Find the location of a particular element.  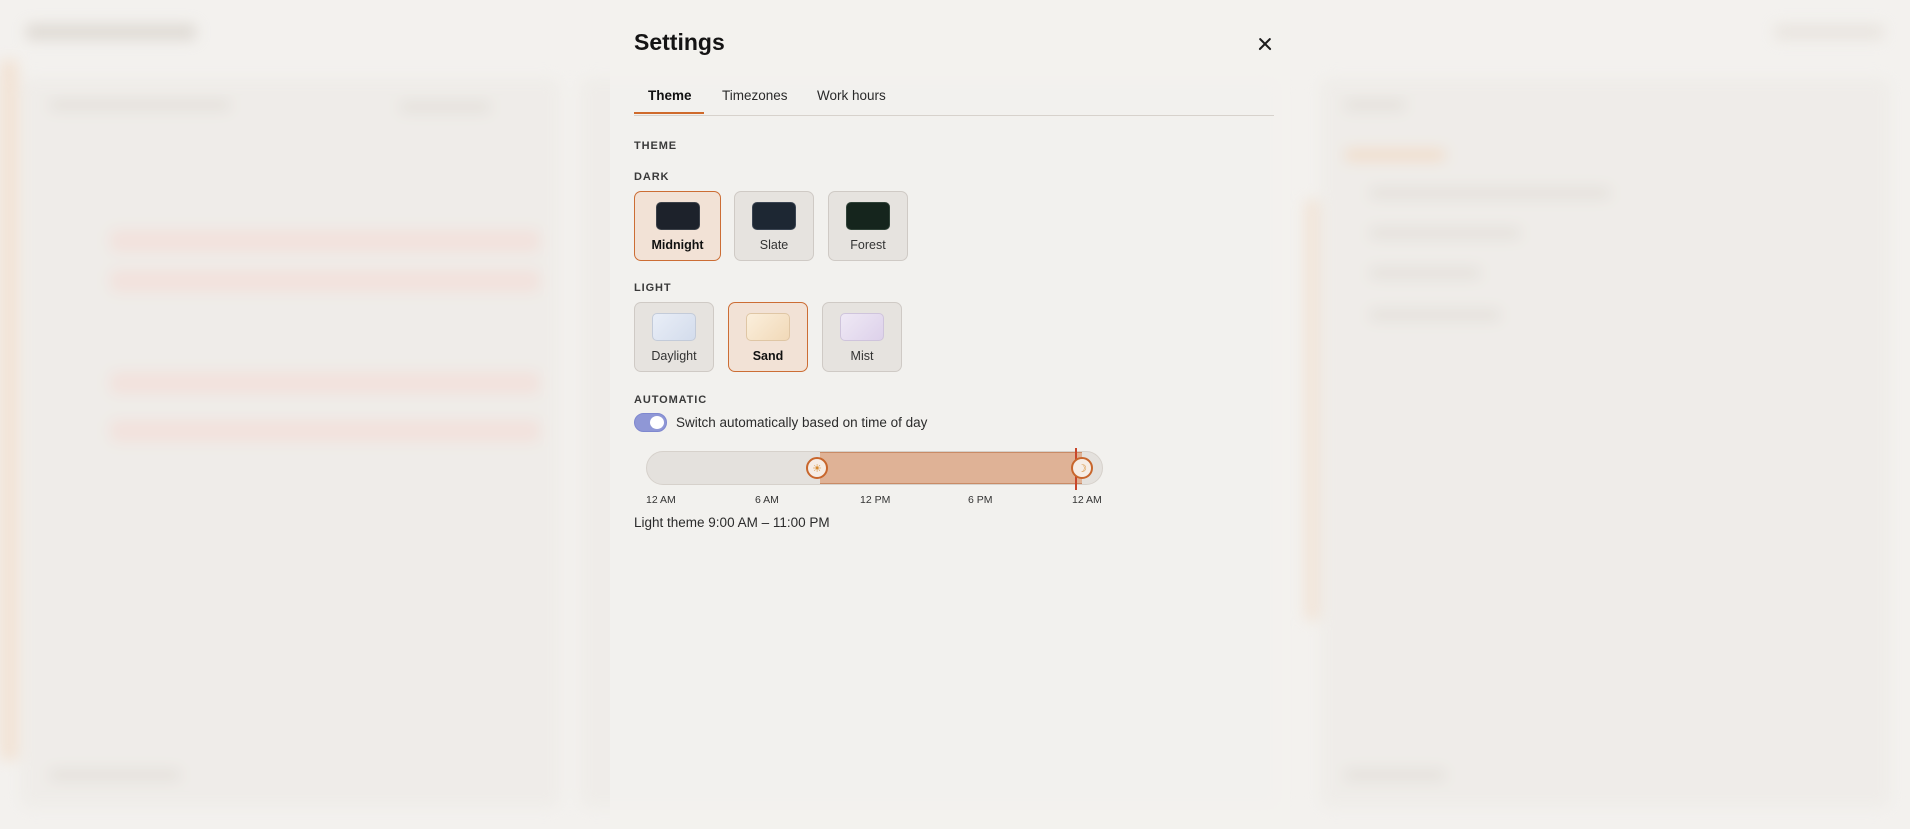

theme-option-slate: Slate is located at coordinates (774, 226).